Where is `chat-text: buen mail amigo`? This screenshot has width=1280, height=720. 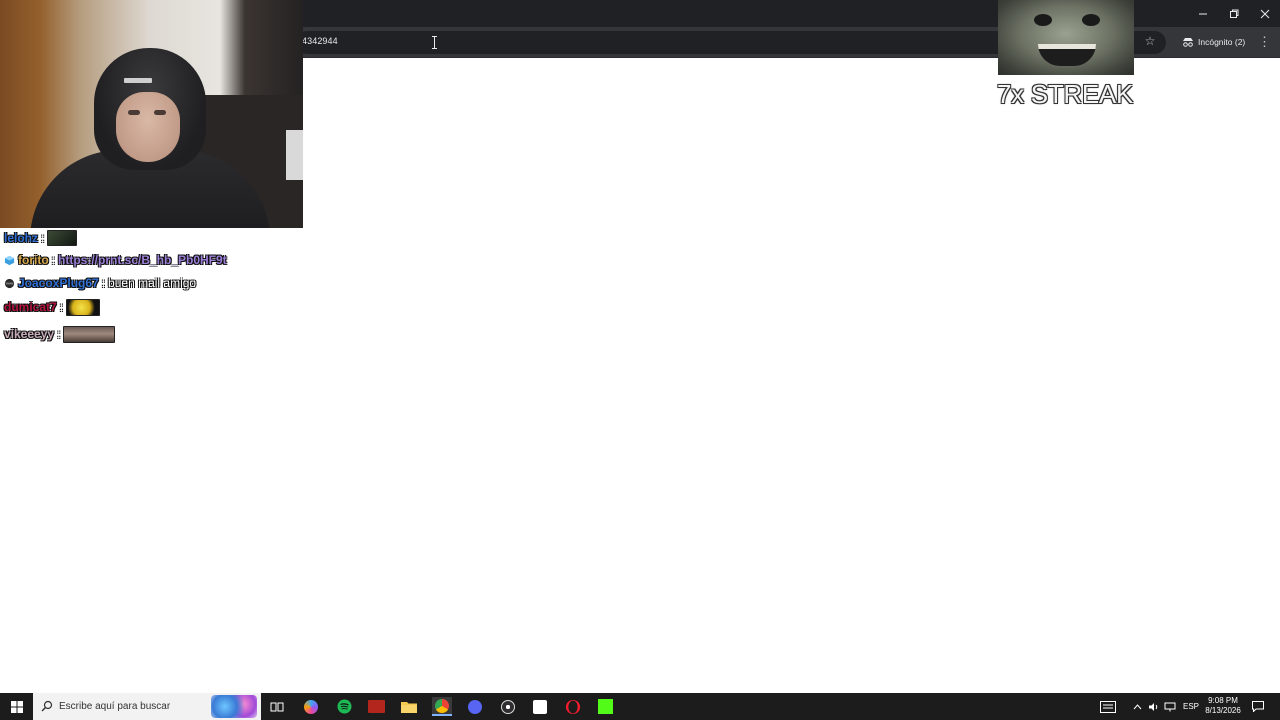
chat-text: buen mail amigo is located at coordinates (152, 283).